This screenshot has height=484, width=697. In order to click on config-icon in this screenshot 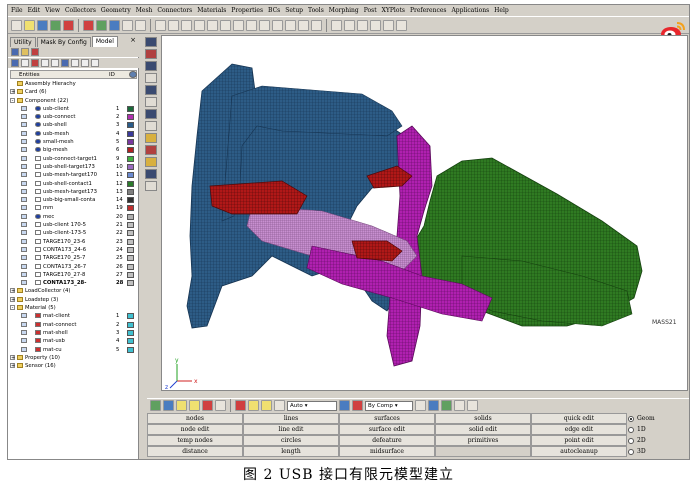, I will do `click(75, 63)`.